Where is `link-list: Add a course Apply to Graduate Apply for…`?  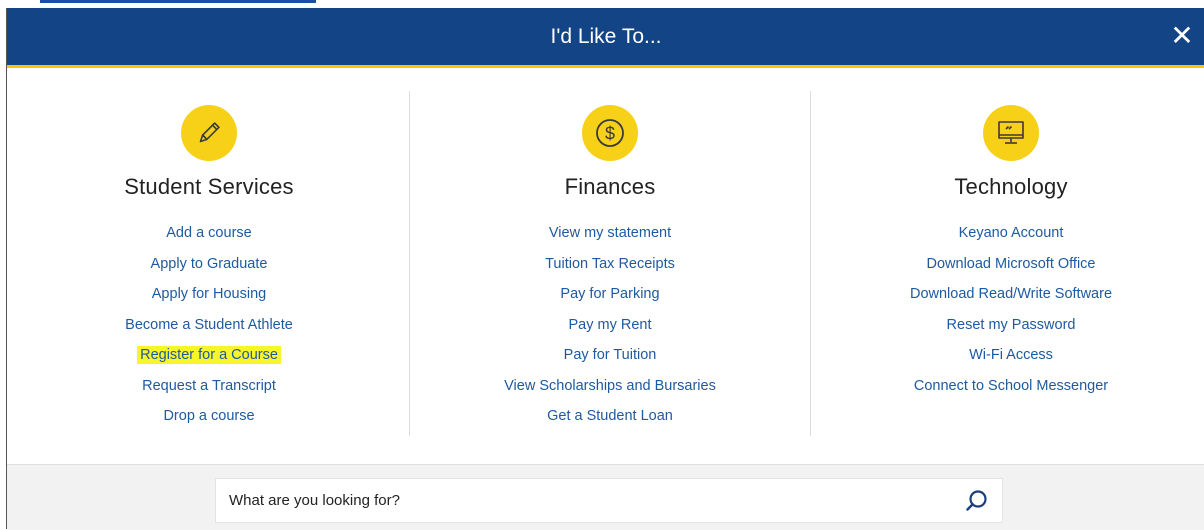 link-list: Add a course Apply to Graduate Apply for… is located at coordinates (209, 325).